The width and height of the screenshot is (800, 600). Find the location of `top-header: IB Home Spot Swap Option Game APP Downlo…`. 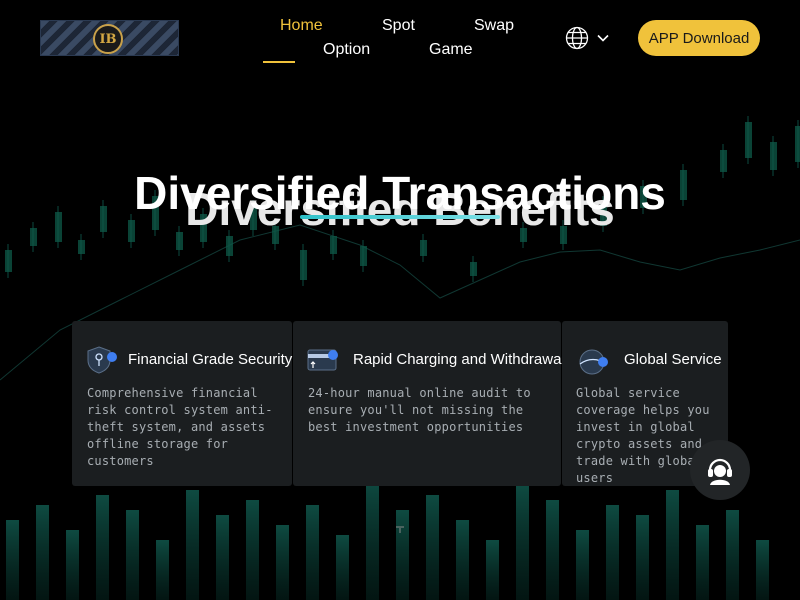

top-header: IB Home Spot Swap Option Game APP Downlo… is located at coordinates (400, 40).